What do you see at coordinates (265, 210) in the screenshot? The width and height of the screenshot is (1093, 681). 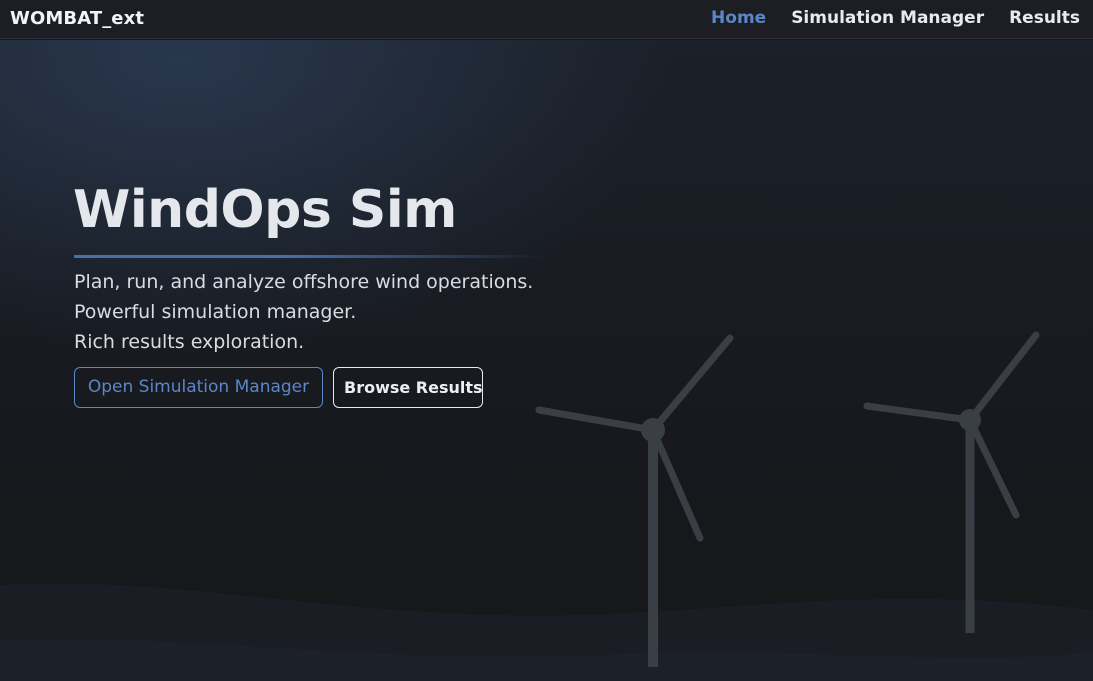 I see `hero-title: WindOps Sim` at bounding box center [265, 210].